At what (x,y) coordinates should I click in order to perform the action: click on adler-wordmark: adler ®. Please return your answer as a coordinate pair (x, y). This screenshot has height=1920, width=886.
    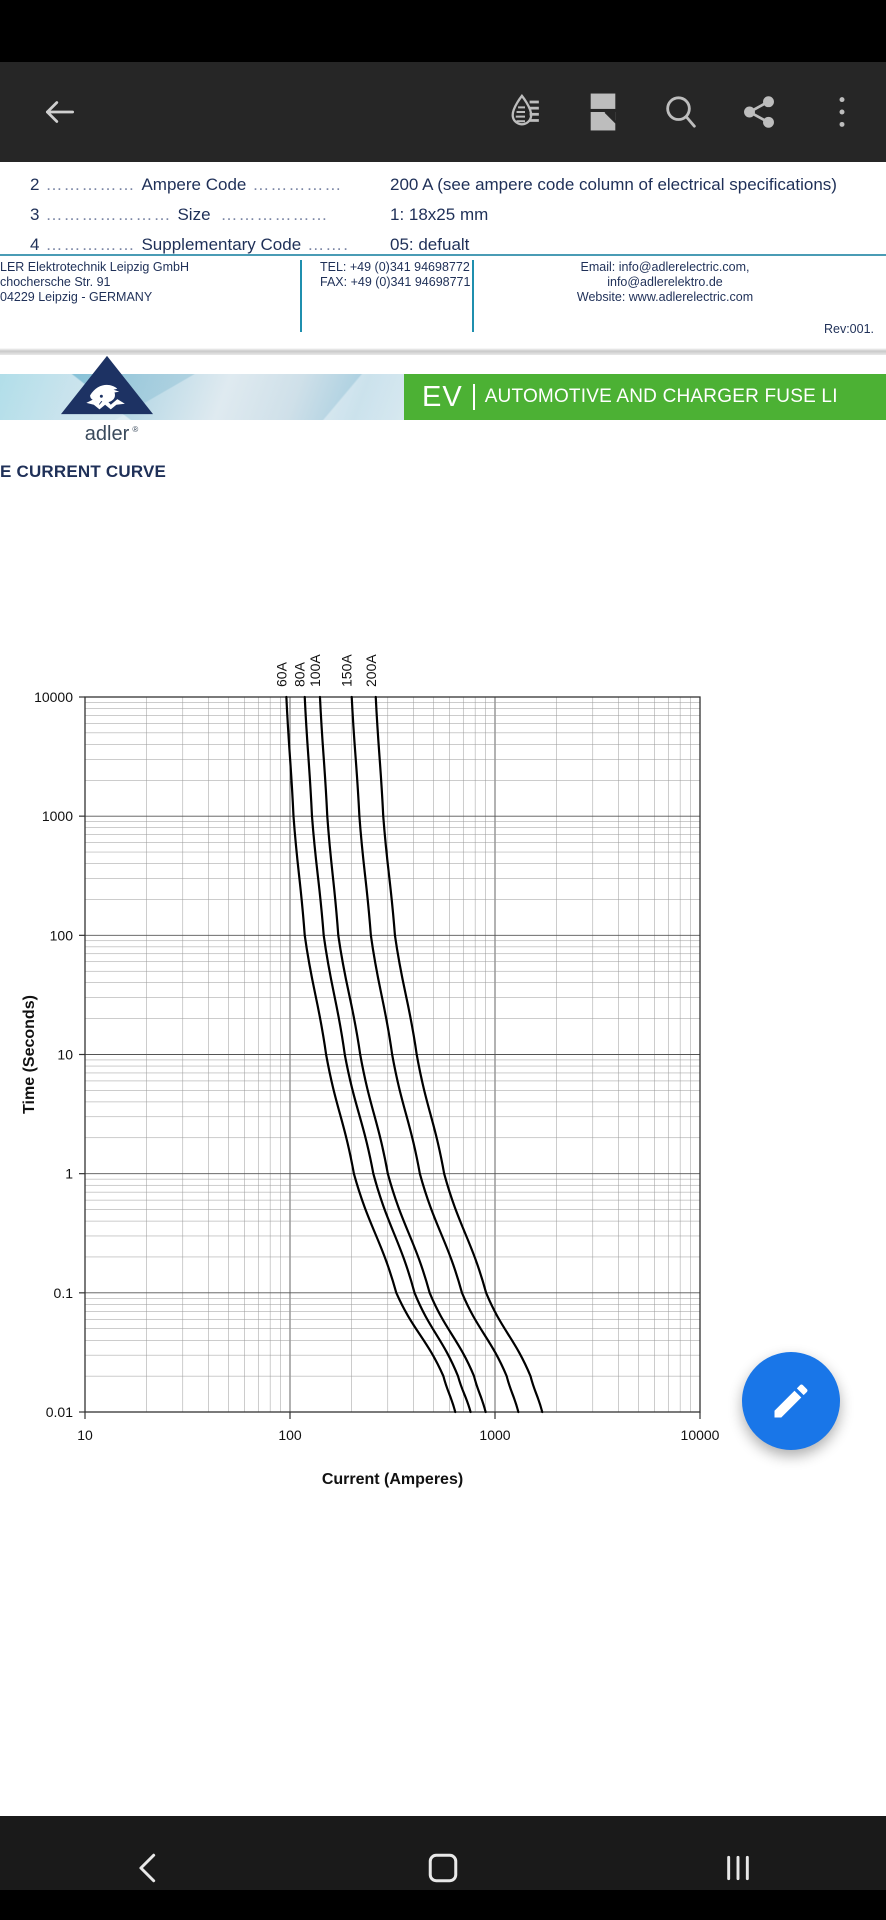
    Looking at the image, I should click on (111, 434).